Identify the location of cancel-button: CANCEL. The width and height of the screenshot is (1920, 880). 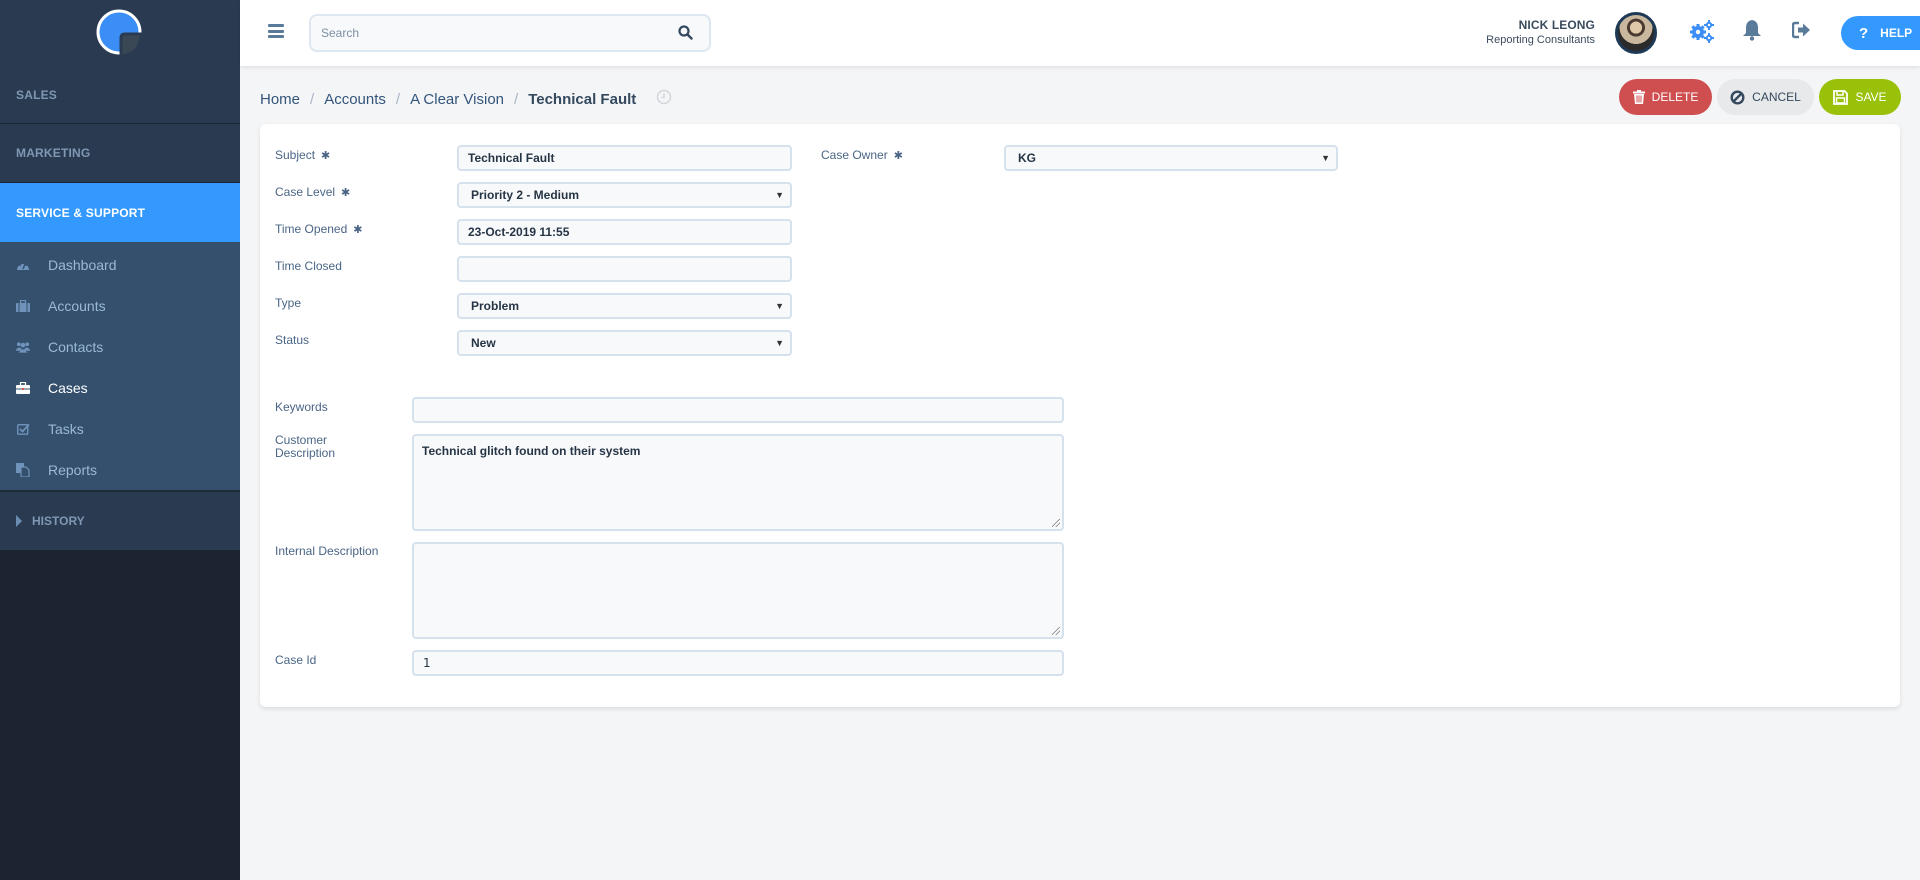
(1765, 97).